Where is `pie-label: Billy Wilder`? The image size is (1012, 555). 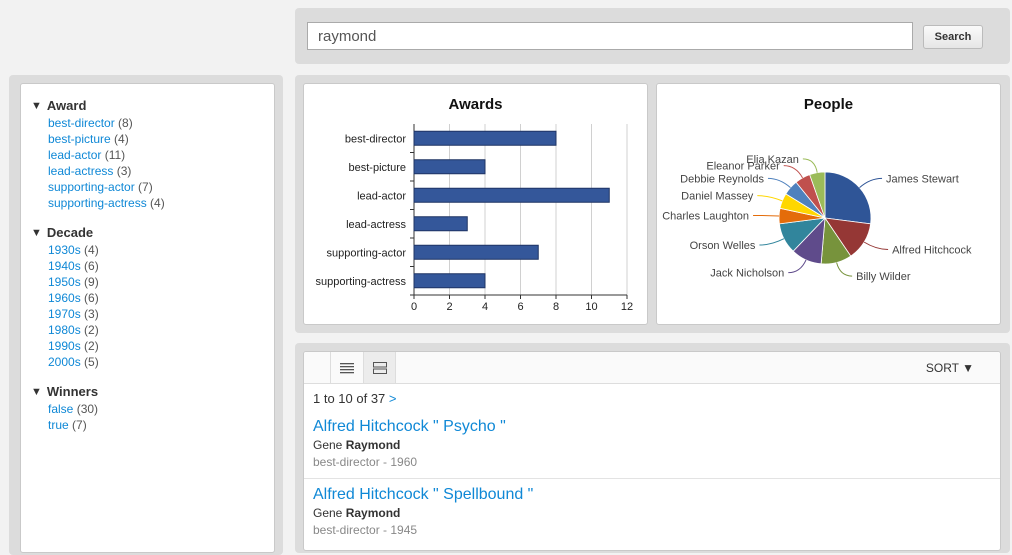
pie-label: Billy Wilder is located at coordinates (883, 277).